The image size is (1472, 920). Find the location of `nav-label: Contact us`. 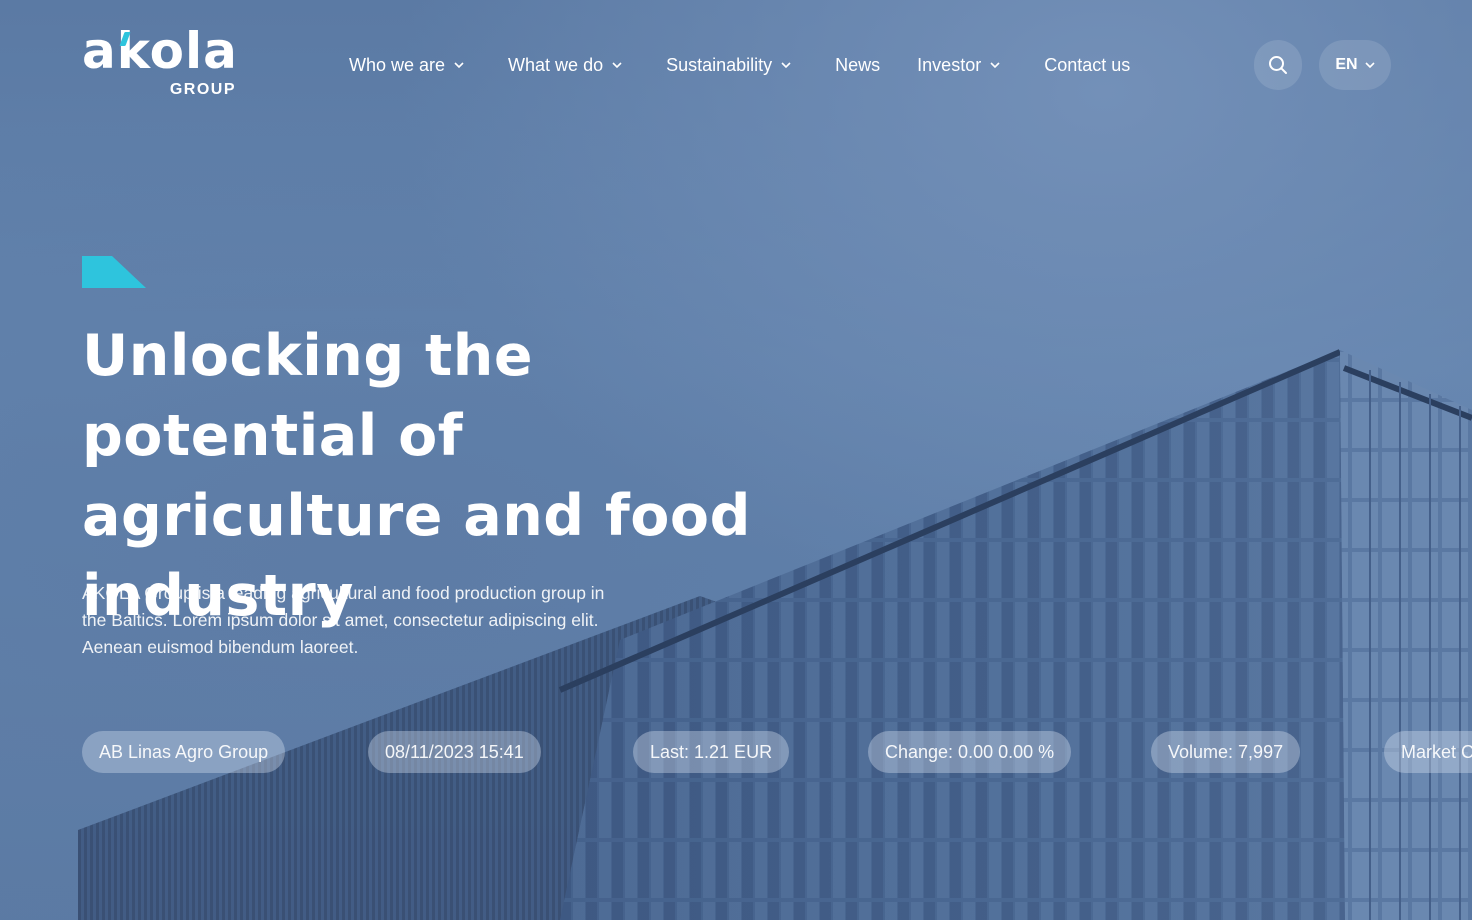

nav-label: Contact us is located at coordinates (1087, 64).